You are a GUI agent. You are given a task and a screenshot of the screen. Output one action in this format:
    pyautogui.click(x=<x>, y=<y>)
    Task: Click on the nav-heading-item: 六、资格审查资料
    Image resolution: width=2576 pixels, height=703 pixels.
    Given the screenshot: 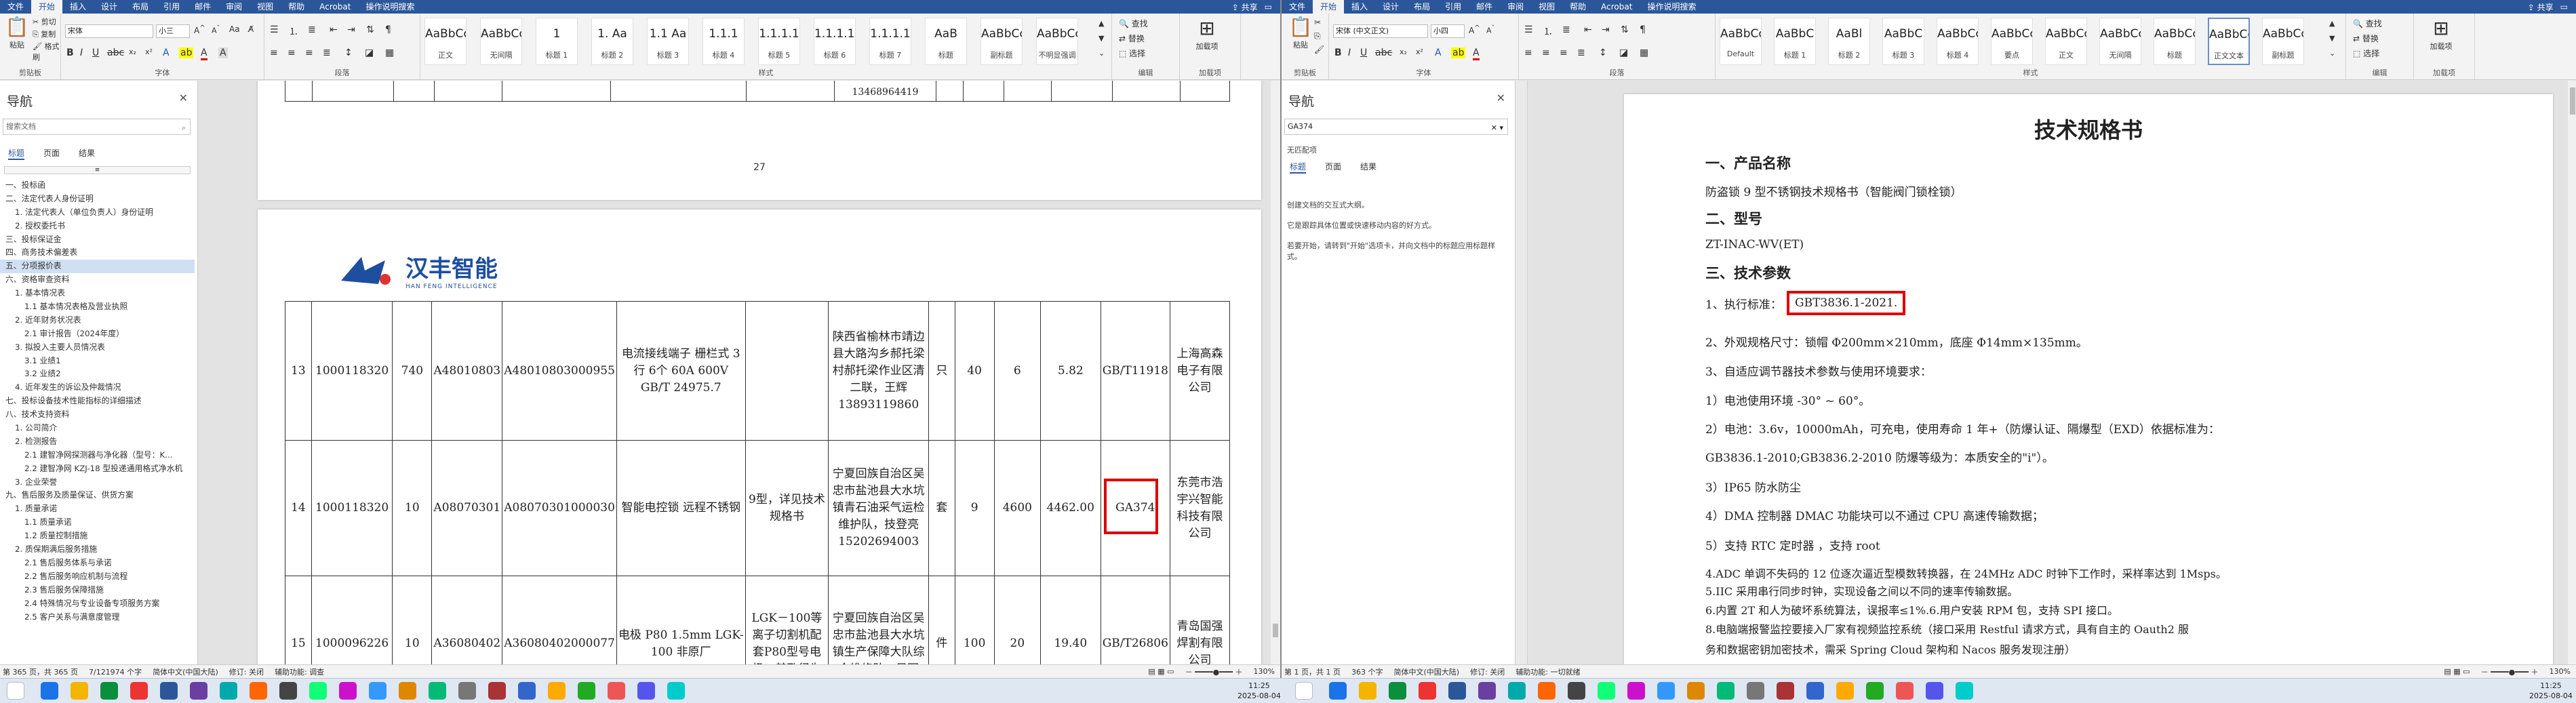 What is the action you would take?
    pyautogui.click(x=97, y=280)
    